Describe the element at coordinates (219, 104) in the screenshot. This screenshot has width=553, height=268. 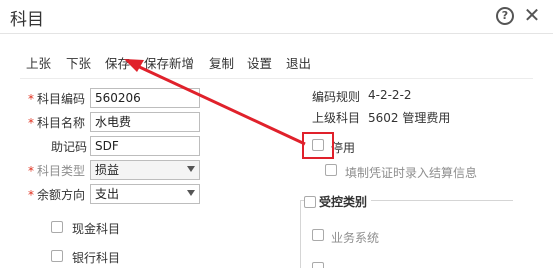
I see `arrow-line` at that location.